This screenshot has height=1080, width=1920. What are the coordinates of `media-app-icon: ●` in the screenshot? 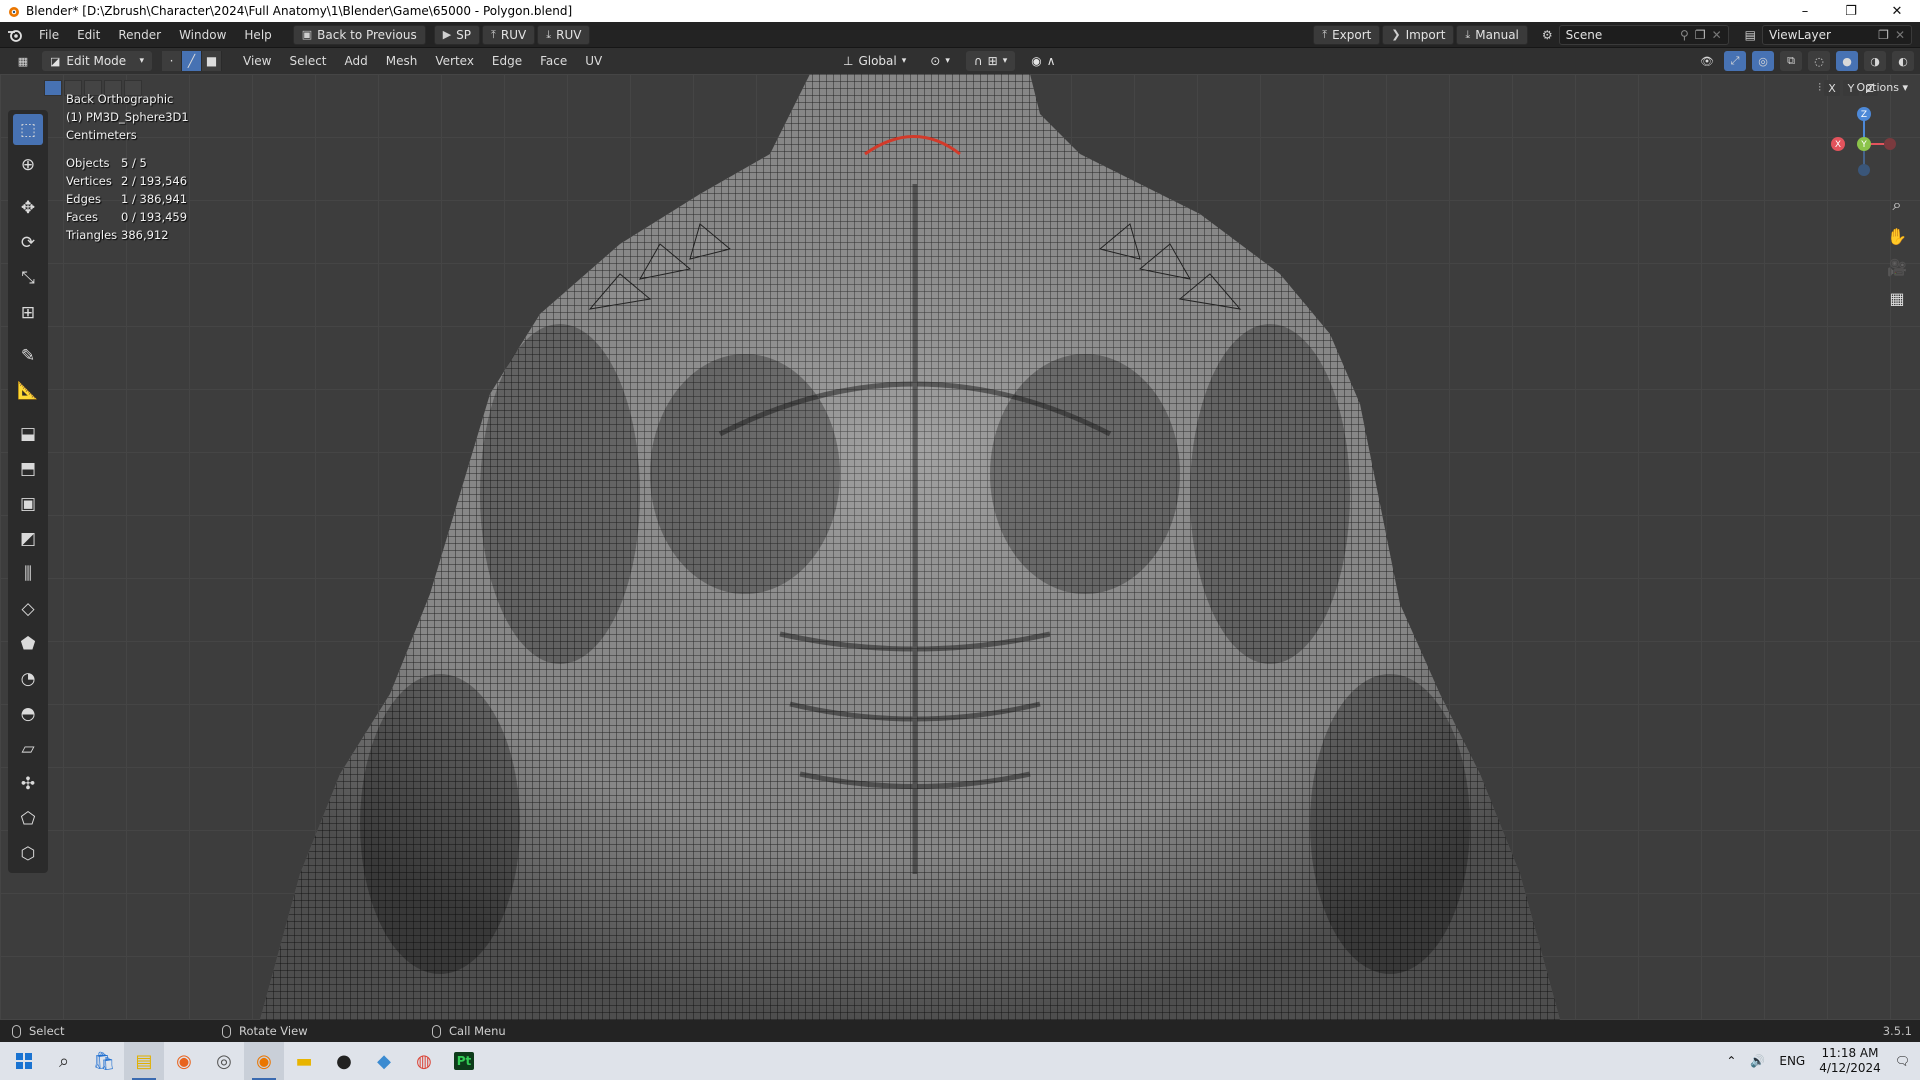 It's located at (344, 1061).